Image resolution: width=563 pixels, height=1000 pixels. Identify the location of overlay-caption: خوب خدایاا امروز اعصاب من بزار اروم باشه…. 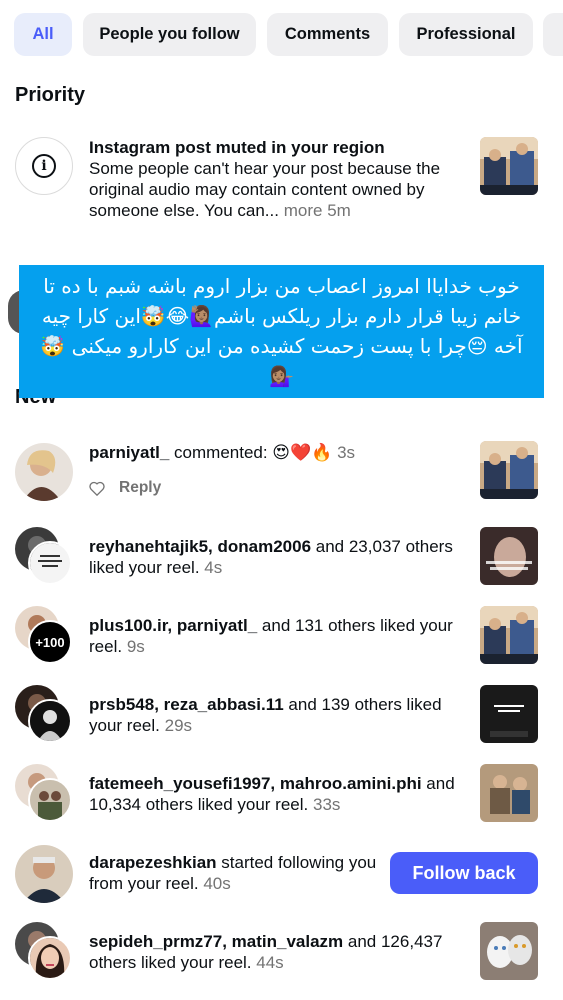
(281, 331).